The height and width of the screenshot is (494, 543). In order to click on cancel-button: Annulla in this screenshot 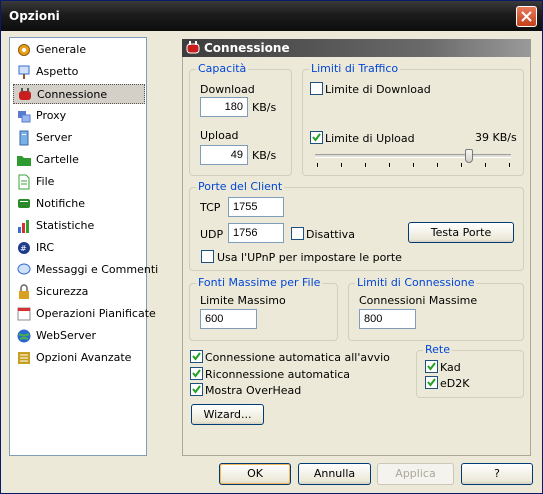, I will do `click(334, 474)`.